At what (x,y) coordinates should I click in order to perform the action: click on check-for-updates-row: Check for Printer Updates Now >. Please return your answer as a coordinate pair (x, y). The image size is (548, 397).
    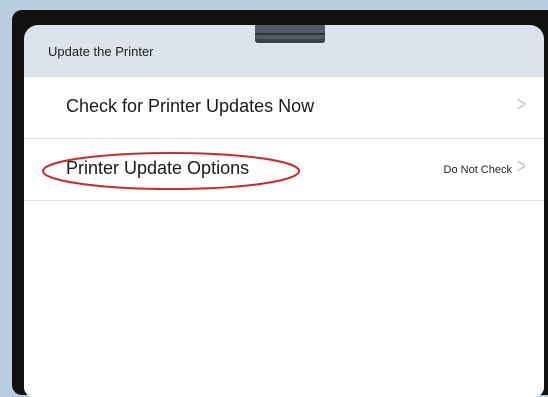
    Looking at the image, I should click on (284, 108).